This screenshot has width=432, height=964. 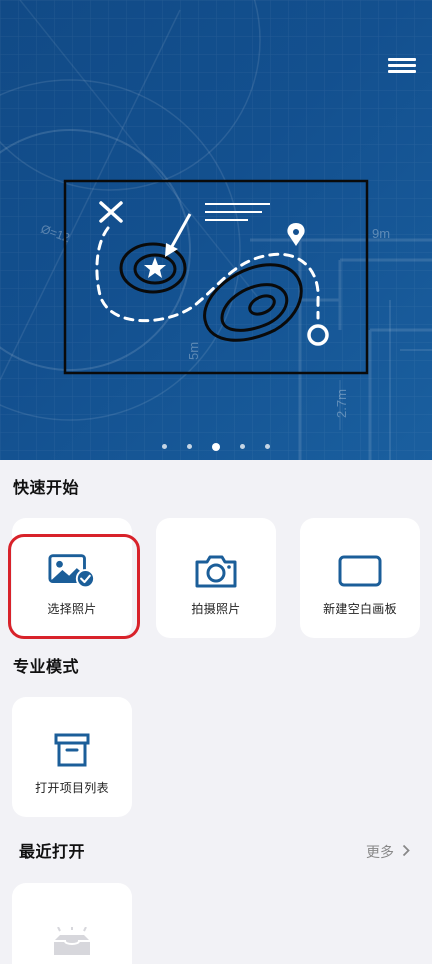 I want to click on new-blank-canvas-card: 新建空白画板, so click(x=360, y=578).